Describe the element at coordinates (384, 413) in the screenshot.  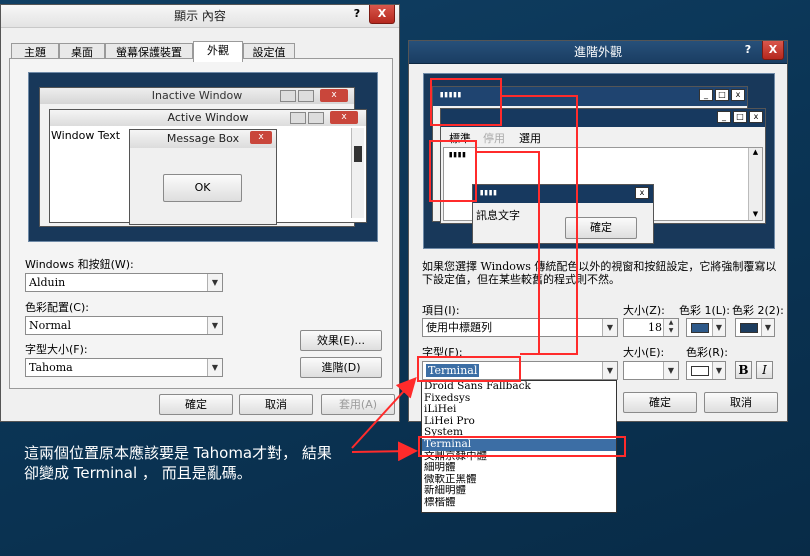
I see `arrow-to-font-field` at that location.